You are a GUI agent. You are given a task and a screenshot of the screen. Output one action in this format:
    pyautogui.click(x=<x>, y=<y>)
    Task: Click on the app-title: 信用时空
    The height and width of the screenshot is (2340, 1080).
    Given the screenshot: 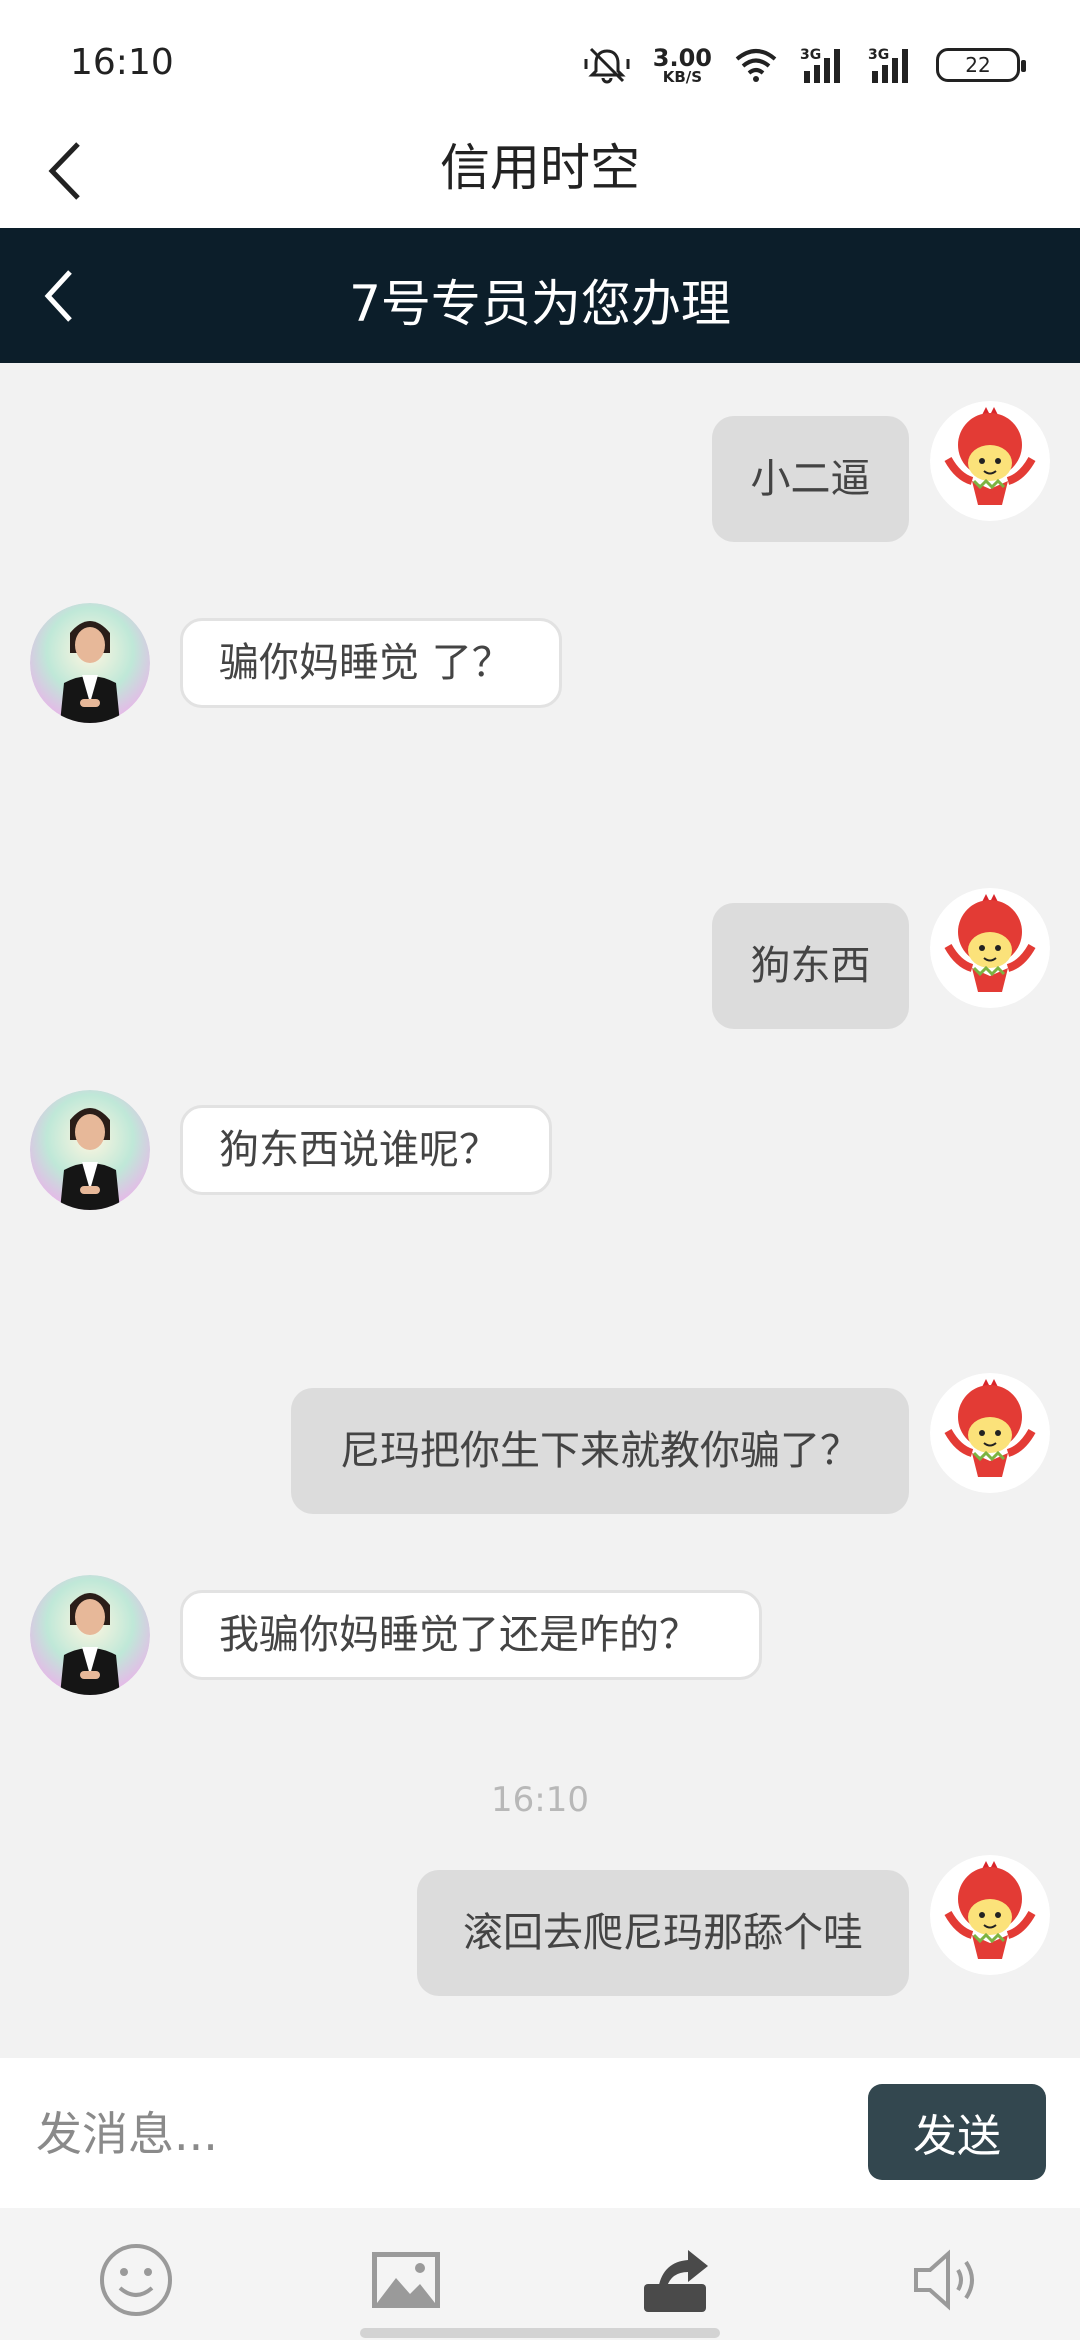 What is the action you would take?
    pyautogui.click(x=540, y=168)
    